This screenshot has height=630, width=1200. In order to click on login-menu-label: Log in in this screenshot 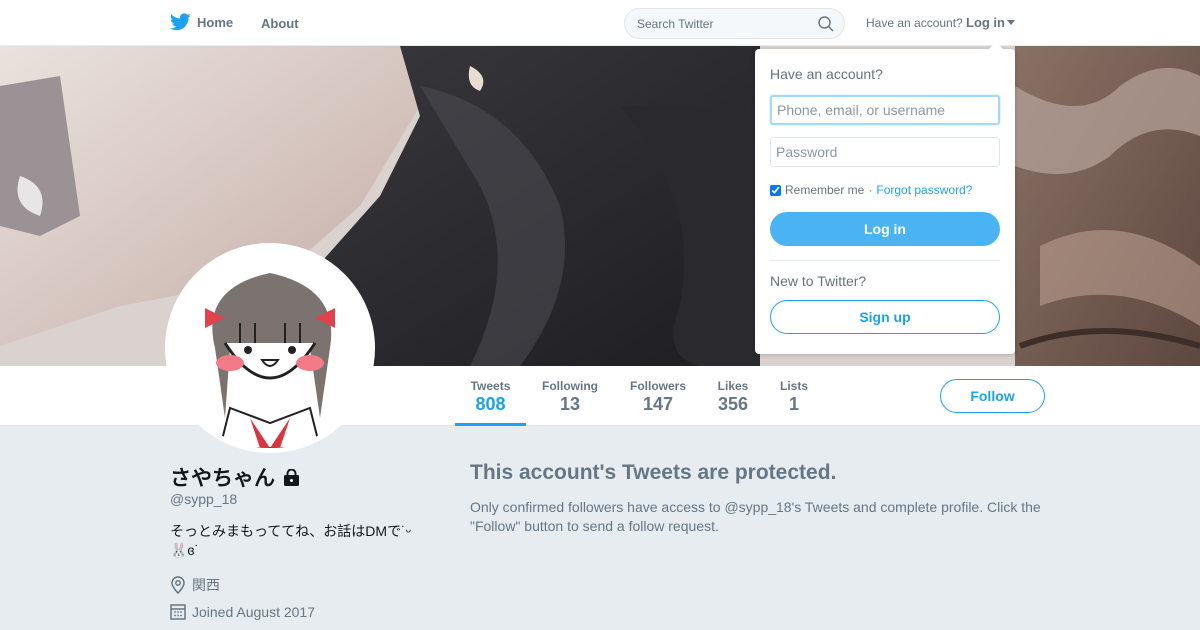, I will do `click(985, 22)`.